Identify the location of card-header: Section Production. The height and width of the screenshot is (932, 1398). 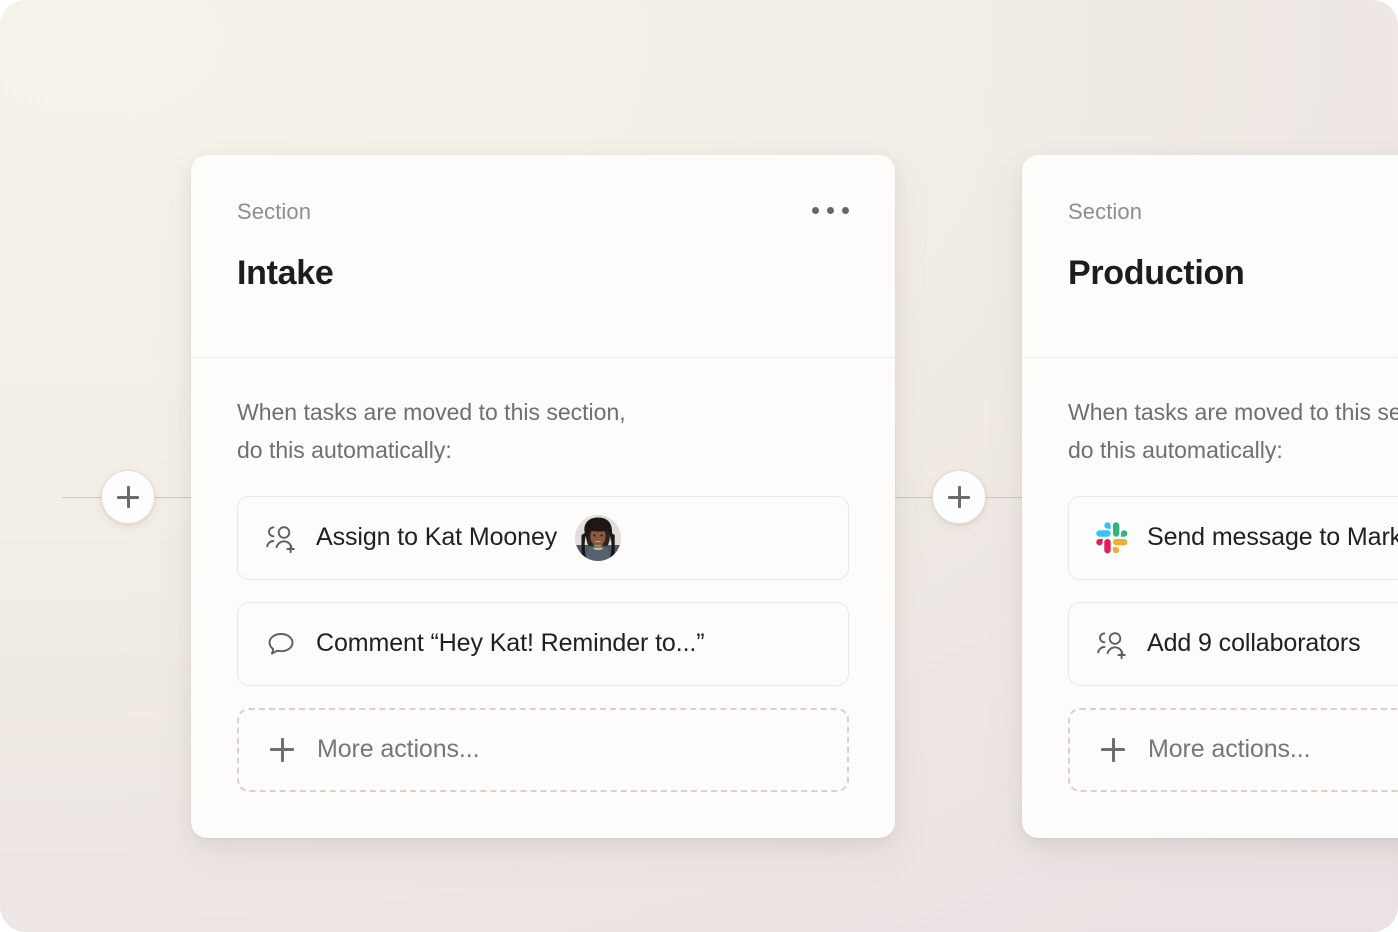
(1210, 256).